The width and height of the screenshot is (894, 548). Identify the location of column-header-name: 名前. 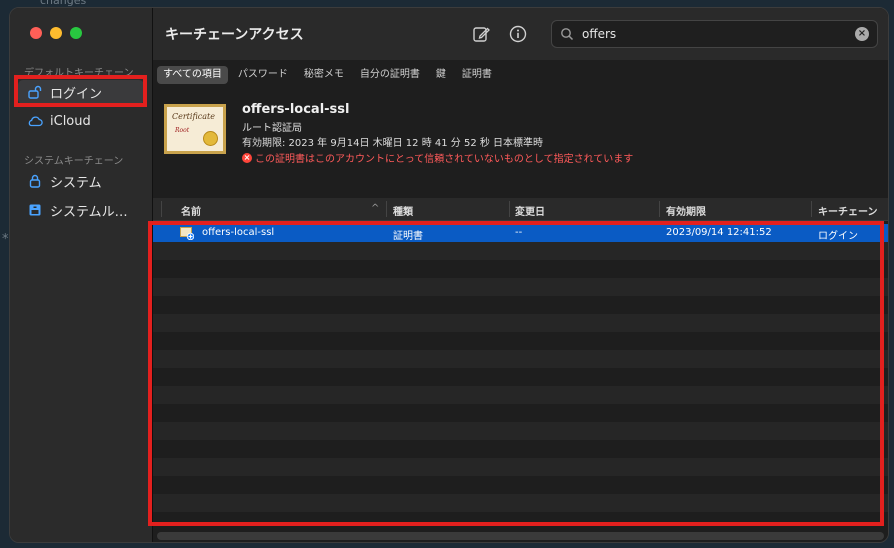
(191, 210).